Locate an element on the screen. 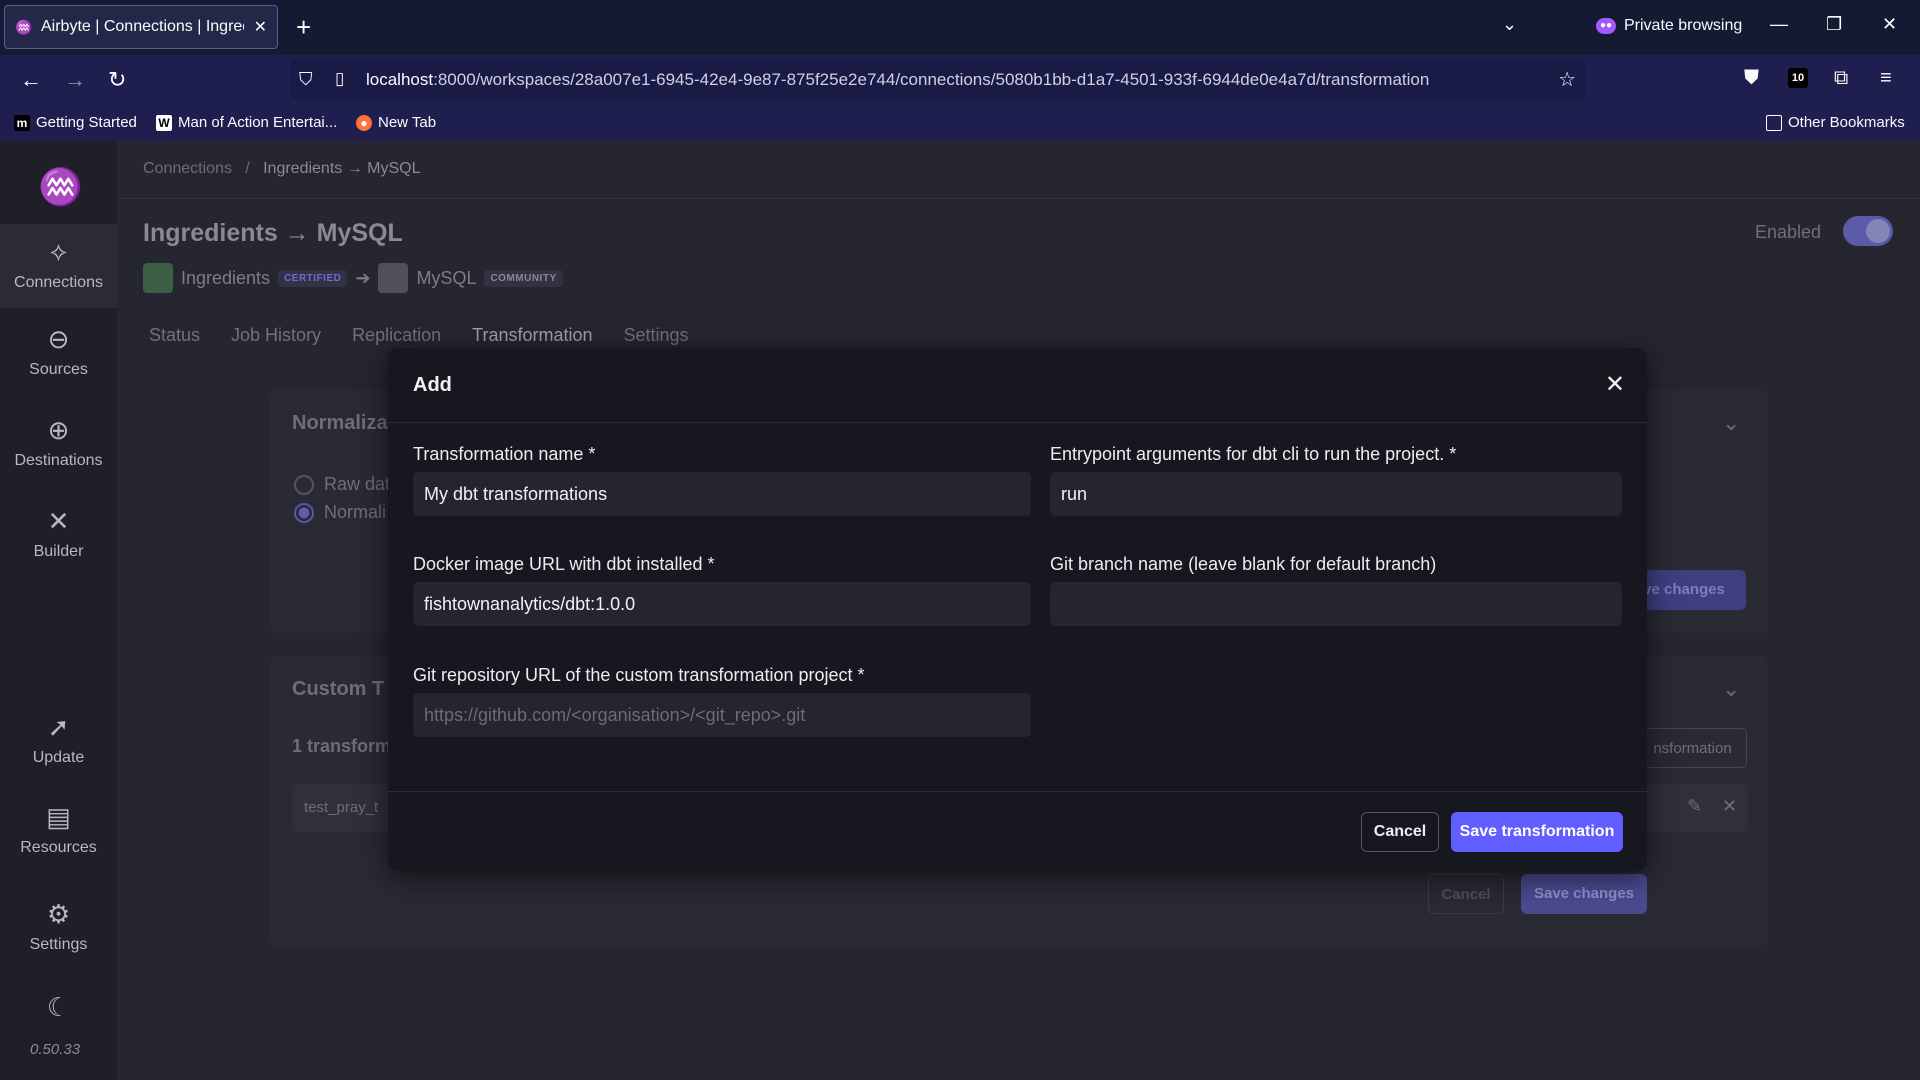 This screenshot has height=1080, width=1920. custom-transformation-title: Custom T is located at coordinates (338, 689).